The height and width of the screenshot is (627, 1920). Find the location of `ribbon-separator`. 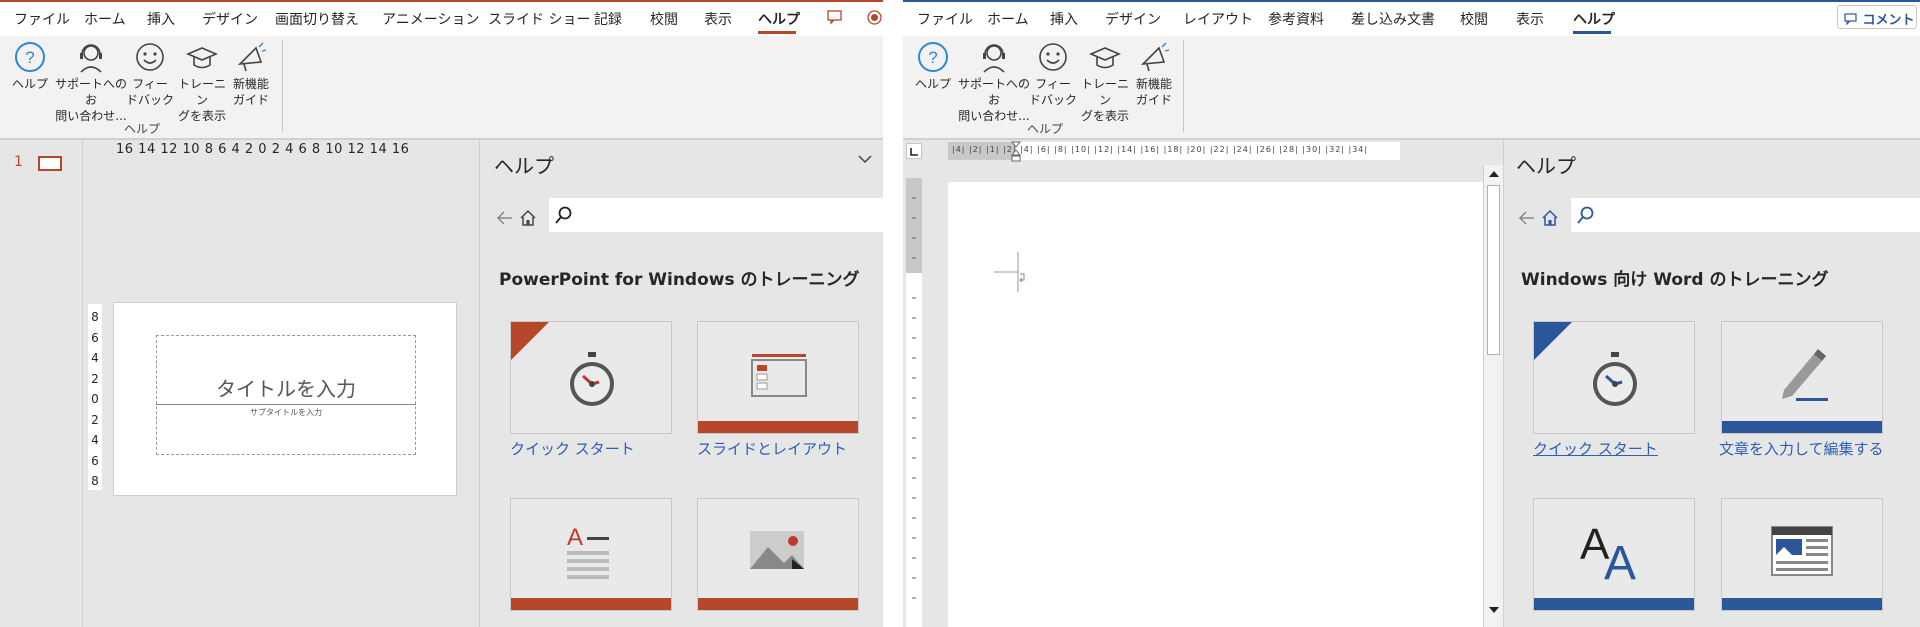

ribbon-separator is located at coordinates (1183, 86).